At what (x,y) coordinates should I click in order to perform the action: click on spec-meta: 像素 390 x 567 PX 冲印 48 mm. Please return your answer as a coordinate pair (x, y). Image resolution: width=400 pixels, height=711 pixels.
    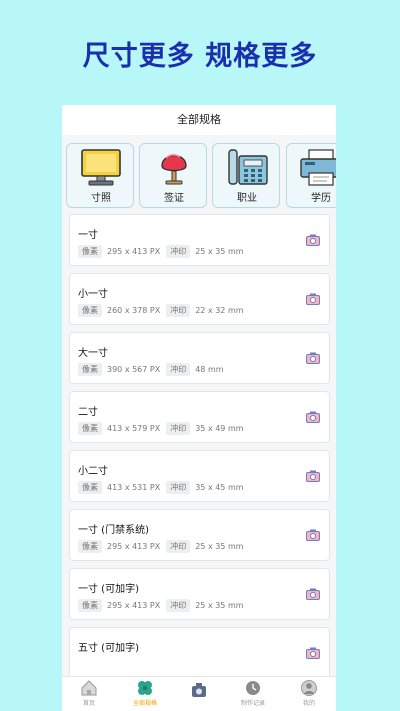
    Looking at the image, I should click on (154, 369).